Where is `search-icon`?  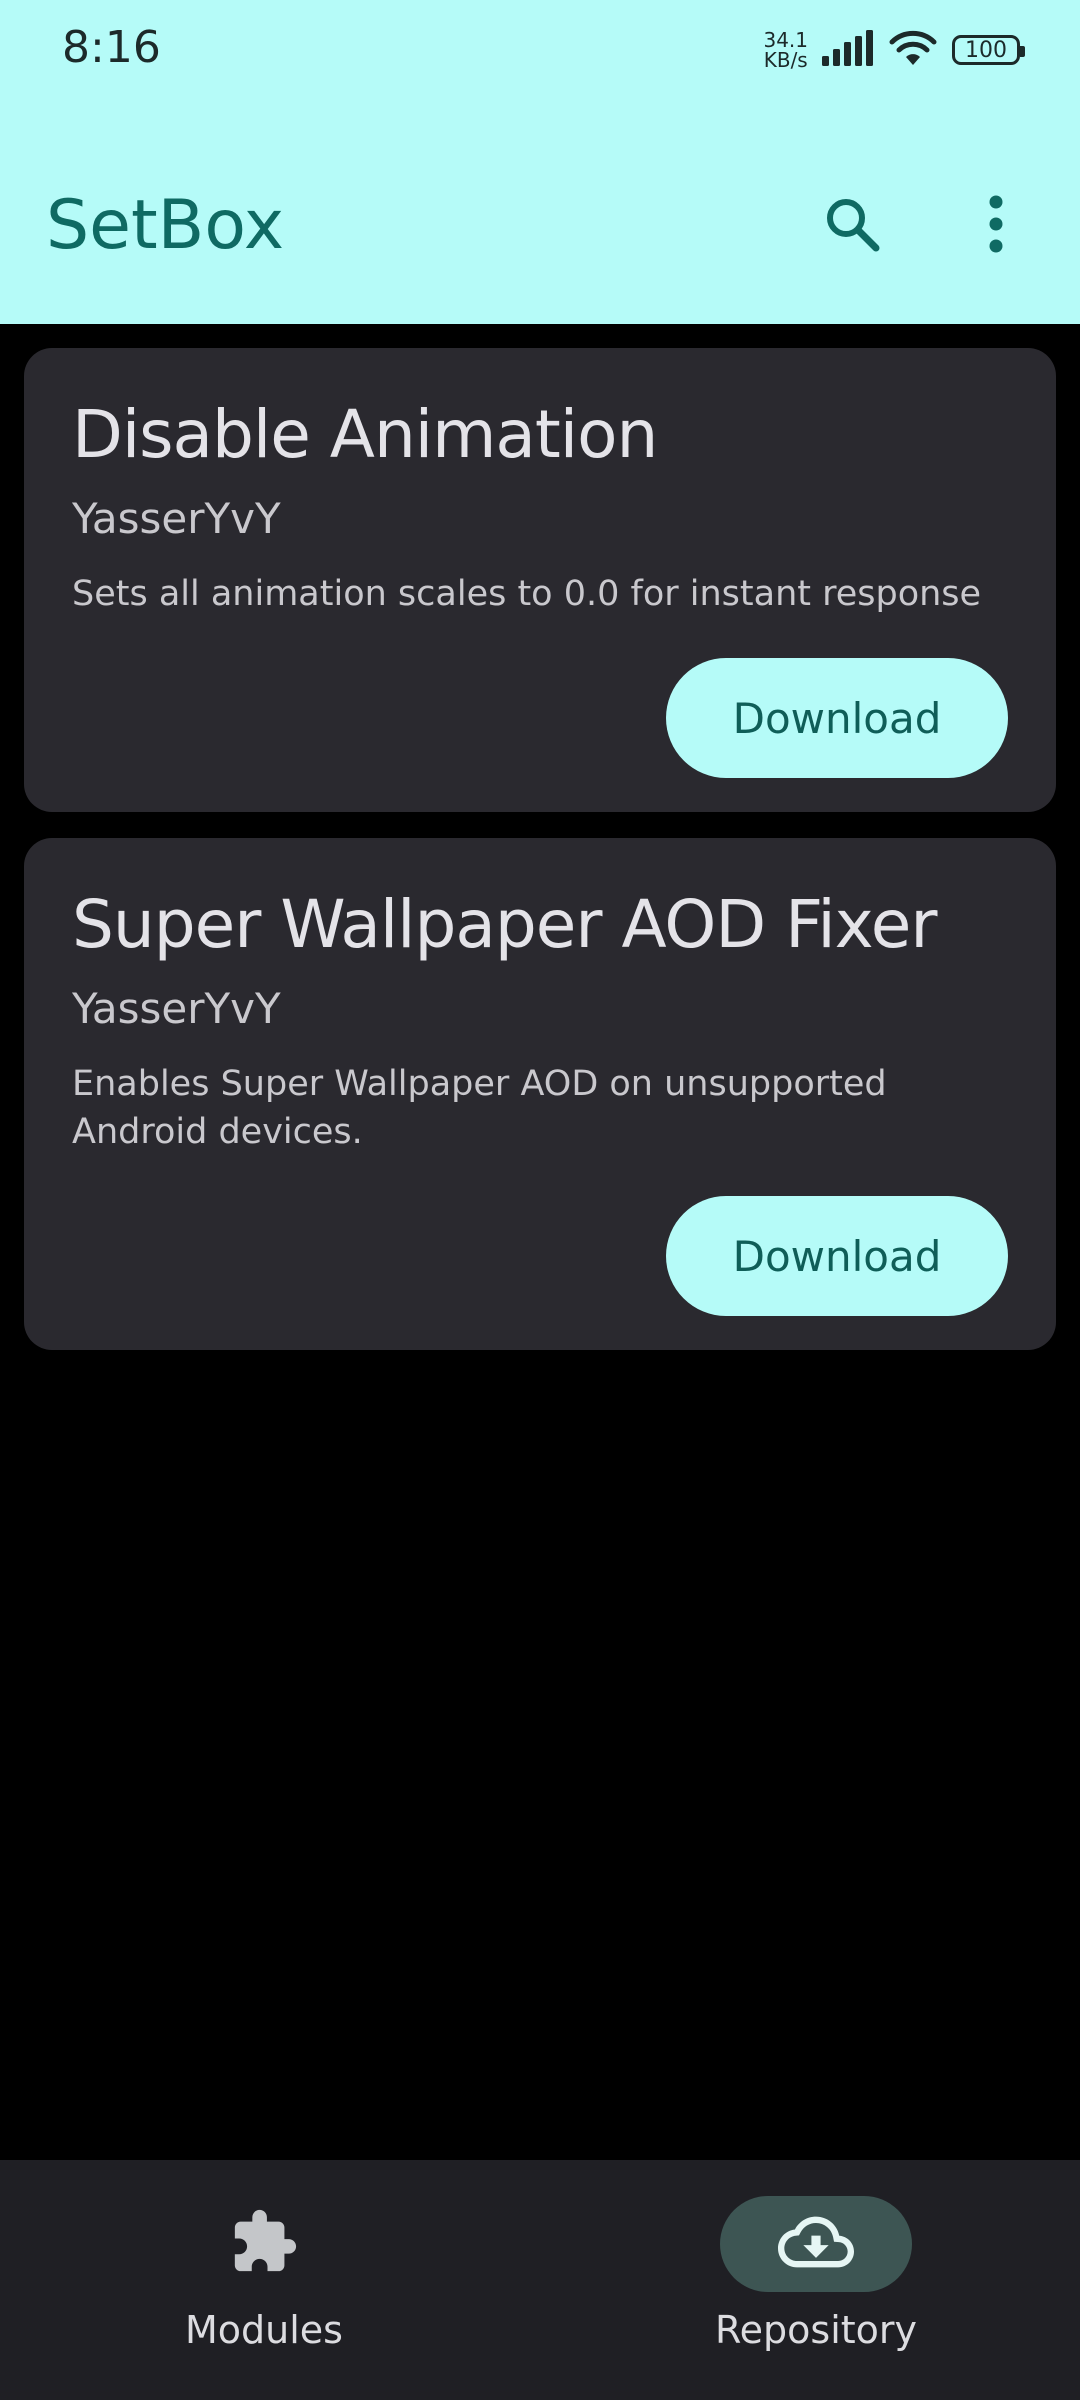 search-icon is located at coordinates (852, 226).